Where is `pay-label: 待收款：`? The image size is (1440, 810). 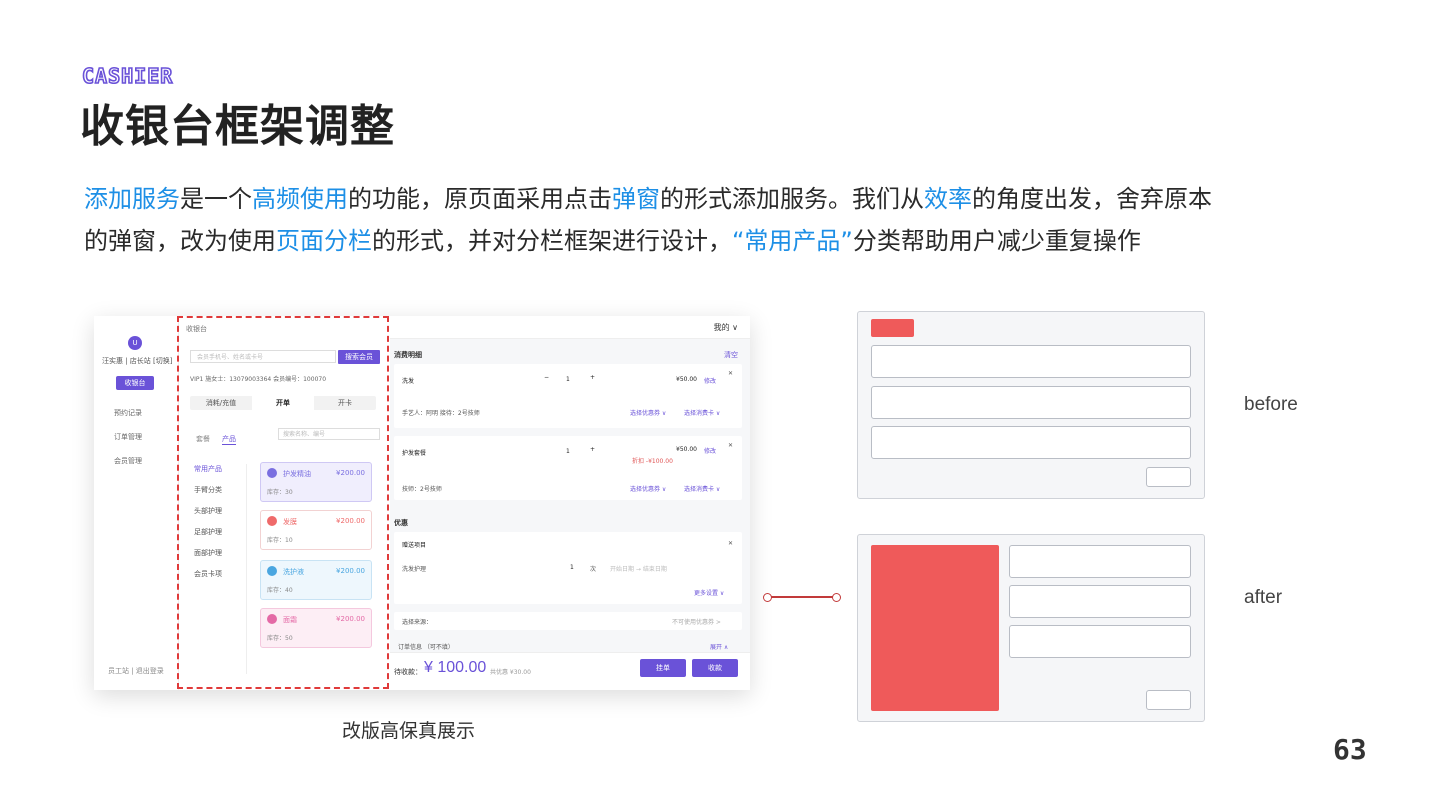
pay-label: 待收款： is located at coordinates (408, 672).